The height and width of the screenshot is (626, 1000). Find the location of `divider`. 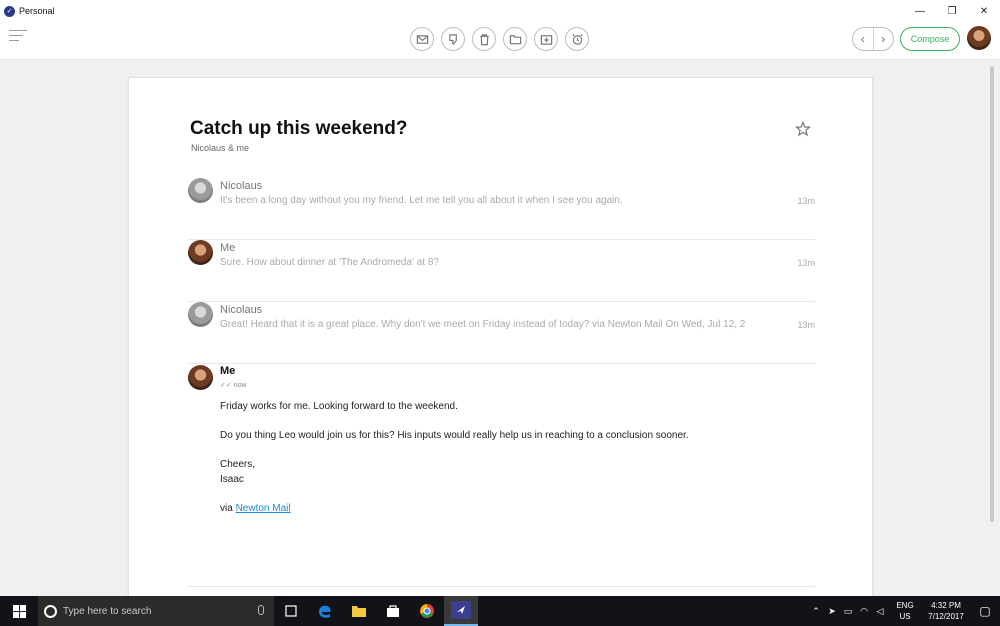

divider is located at coordinates (501, 586).